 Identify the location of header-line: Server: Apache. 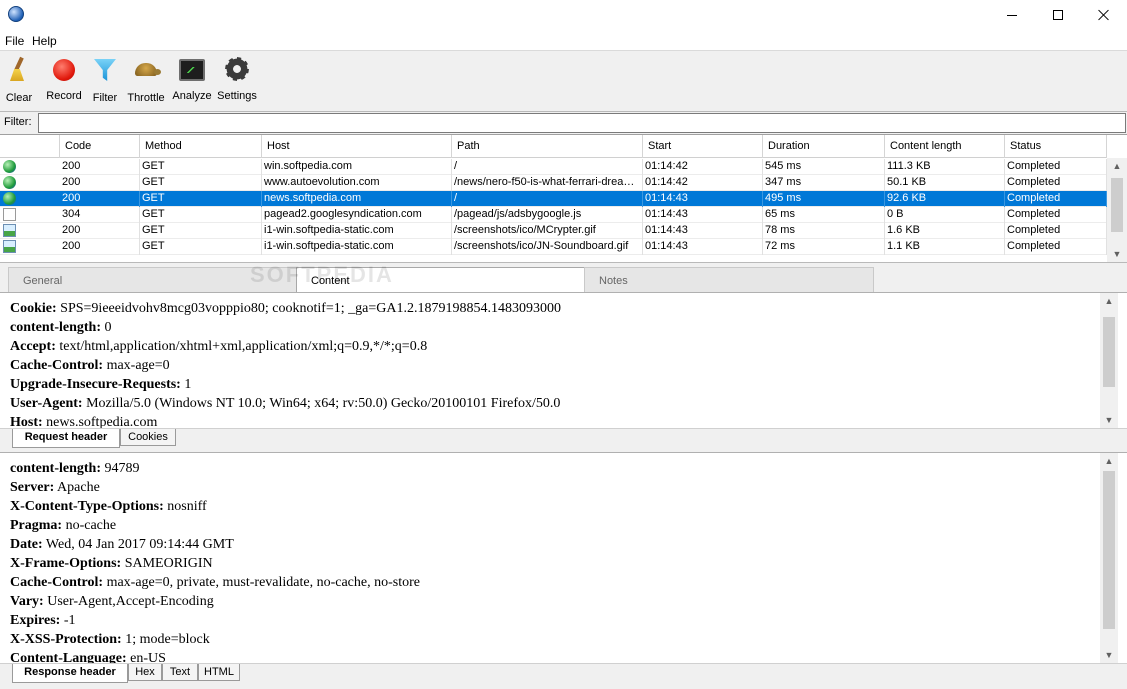
(555, 487).